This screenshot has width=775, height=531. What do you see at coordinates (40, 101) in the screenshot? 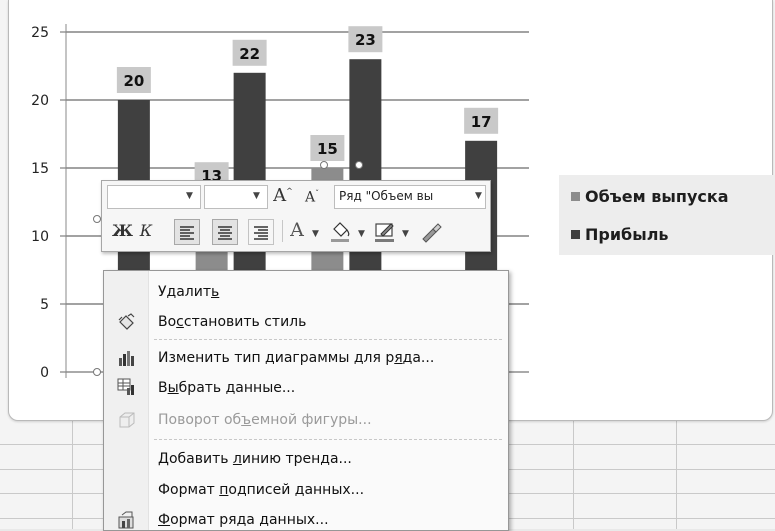
I see `y-tick-label: 20` at bounding box center [40, 101].